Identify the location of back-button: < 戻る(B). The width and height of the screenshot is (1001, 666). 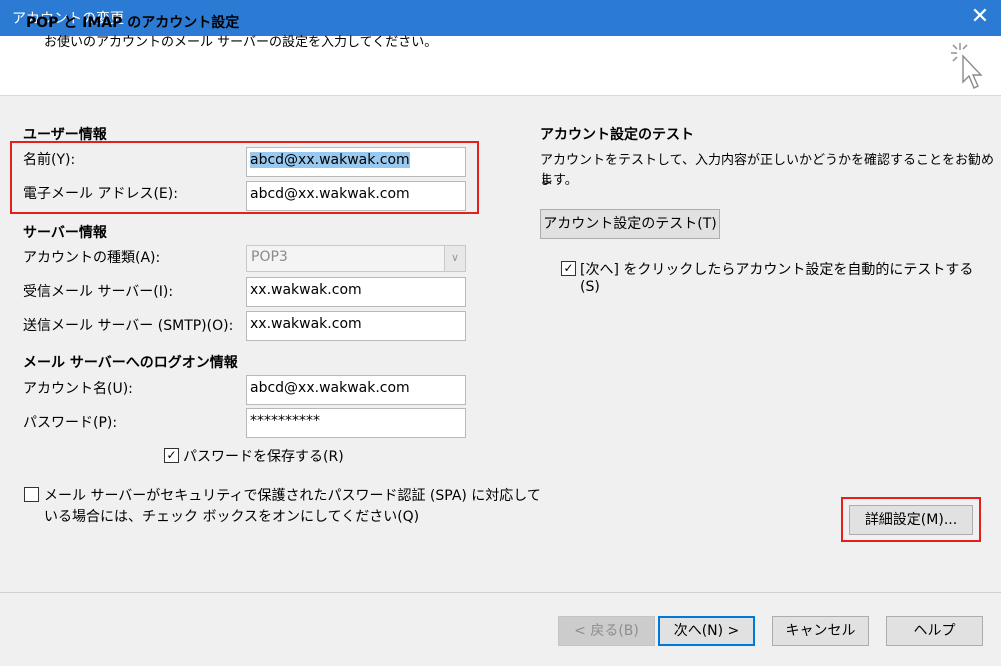
(606, 631).